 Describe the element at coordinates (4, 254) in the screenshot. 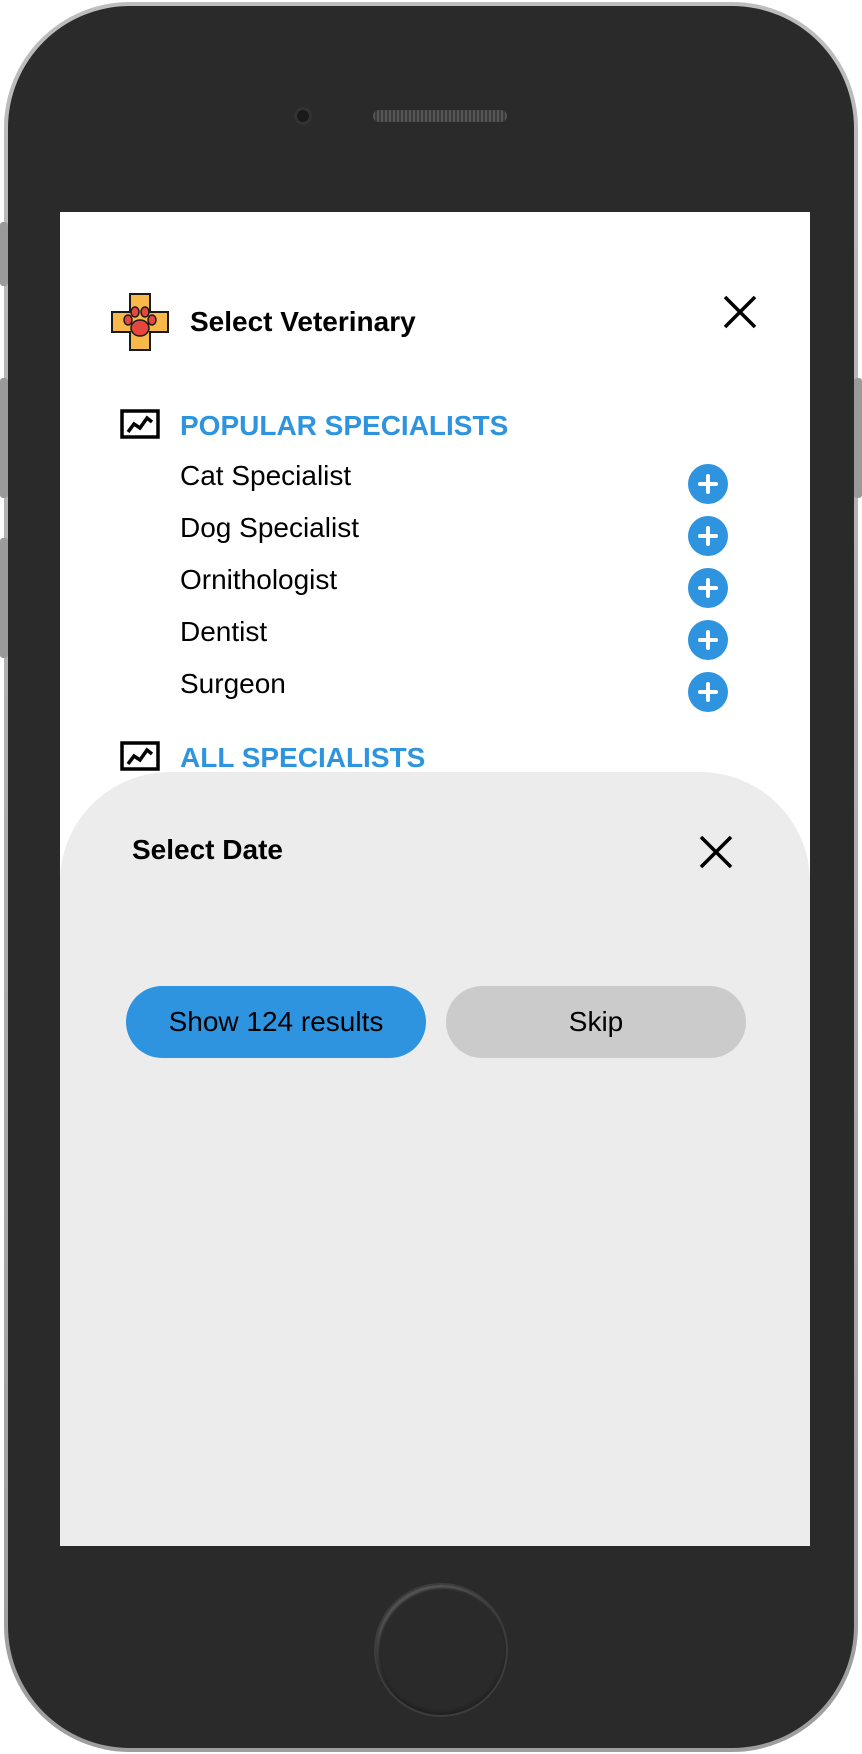

I see `mute-switch` at that location.